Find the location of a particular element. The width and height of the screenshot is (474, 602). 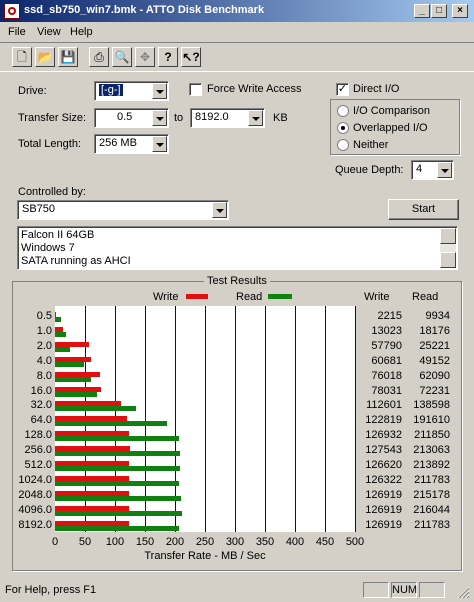

io-comparison-radio is located at coordinates (343, 111).